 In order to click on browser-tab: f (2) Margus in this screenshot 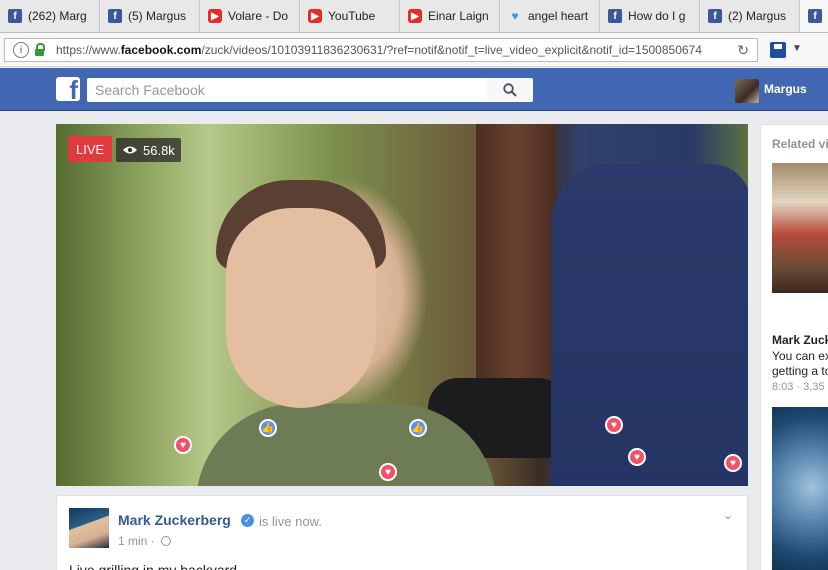, I will do `click(750, 16)`.